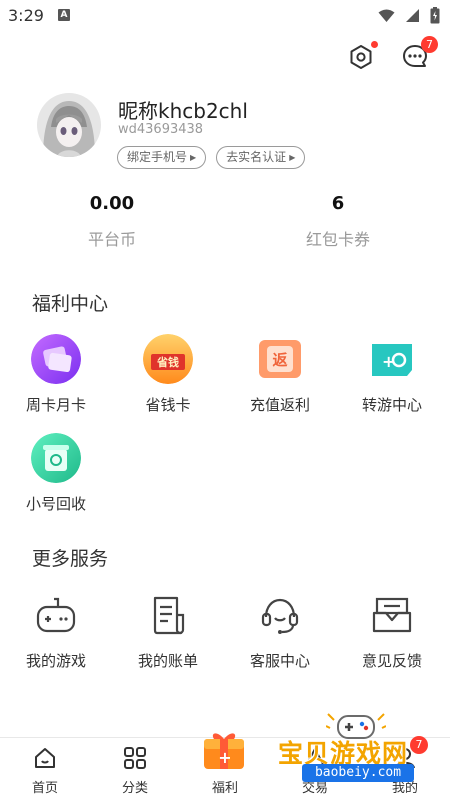 The height and width of the screenshot is (800, 450). I want to click on notification-a-icon: A, so click(64, 15).